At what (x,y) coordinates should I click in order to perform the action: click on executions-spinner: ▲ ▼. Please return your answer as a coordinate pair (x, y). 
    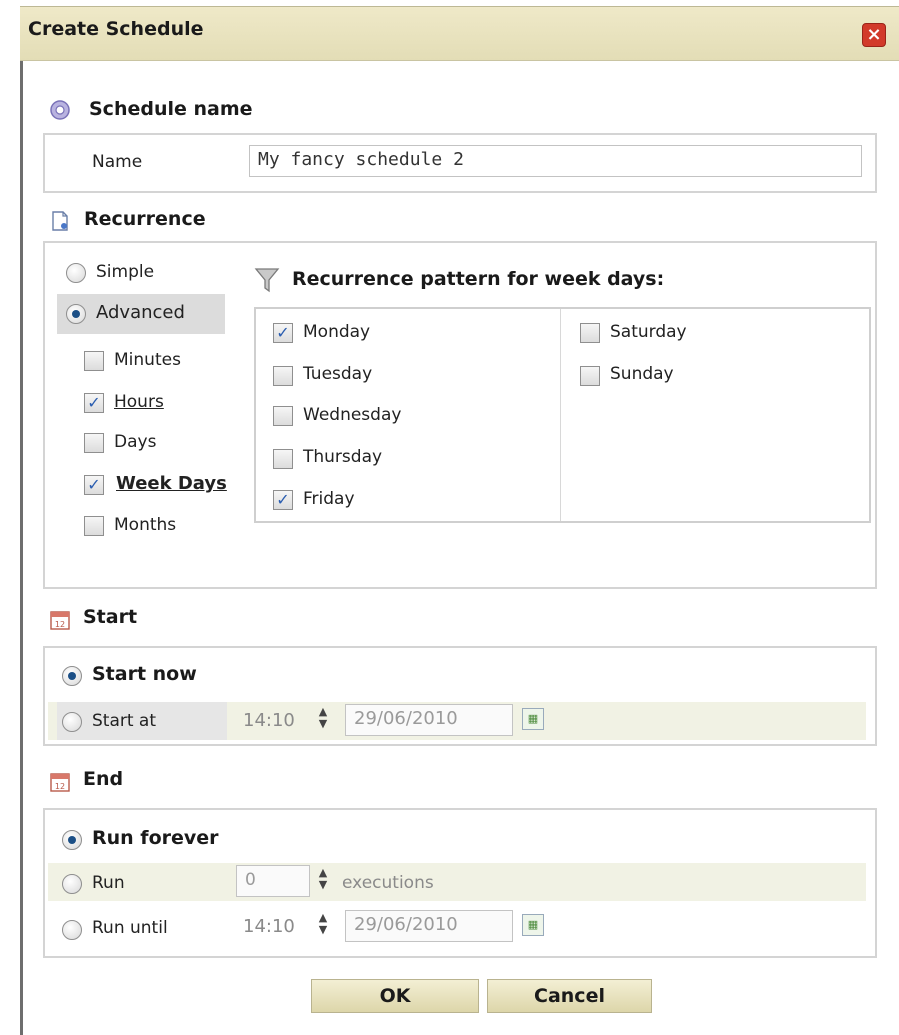
    Looking at the image, I should click on (323, 881).